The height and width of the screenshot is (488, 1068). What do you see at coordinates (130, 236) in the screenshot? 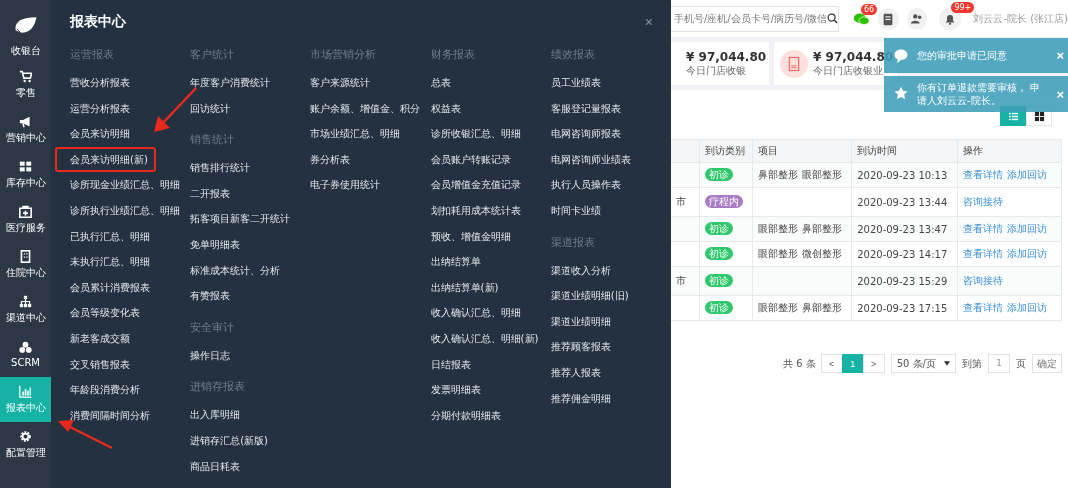
I see `menu-item: 已执行汇总、明细` at bounding box center [130, 236].